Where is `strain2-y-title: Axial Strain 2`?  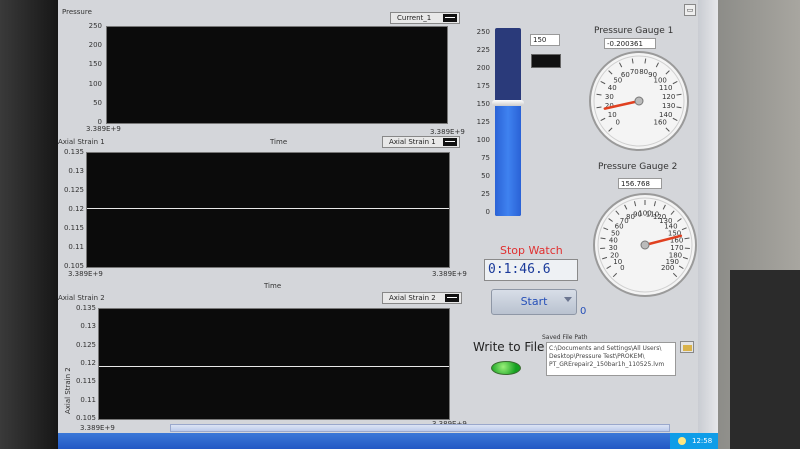 strain2-y-title: Axial Strain 2 is located at coordinates (68, 390).